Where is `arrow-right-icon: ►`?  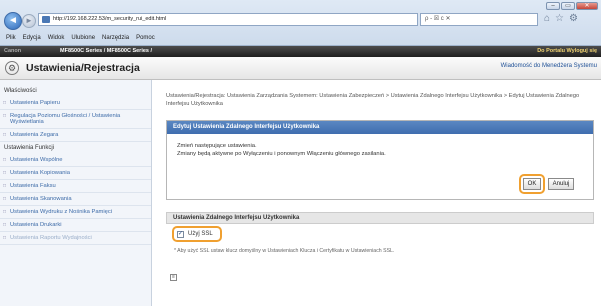 arrow-right-icon: ► is located at coordinates (29, 20).